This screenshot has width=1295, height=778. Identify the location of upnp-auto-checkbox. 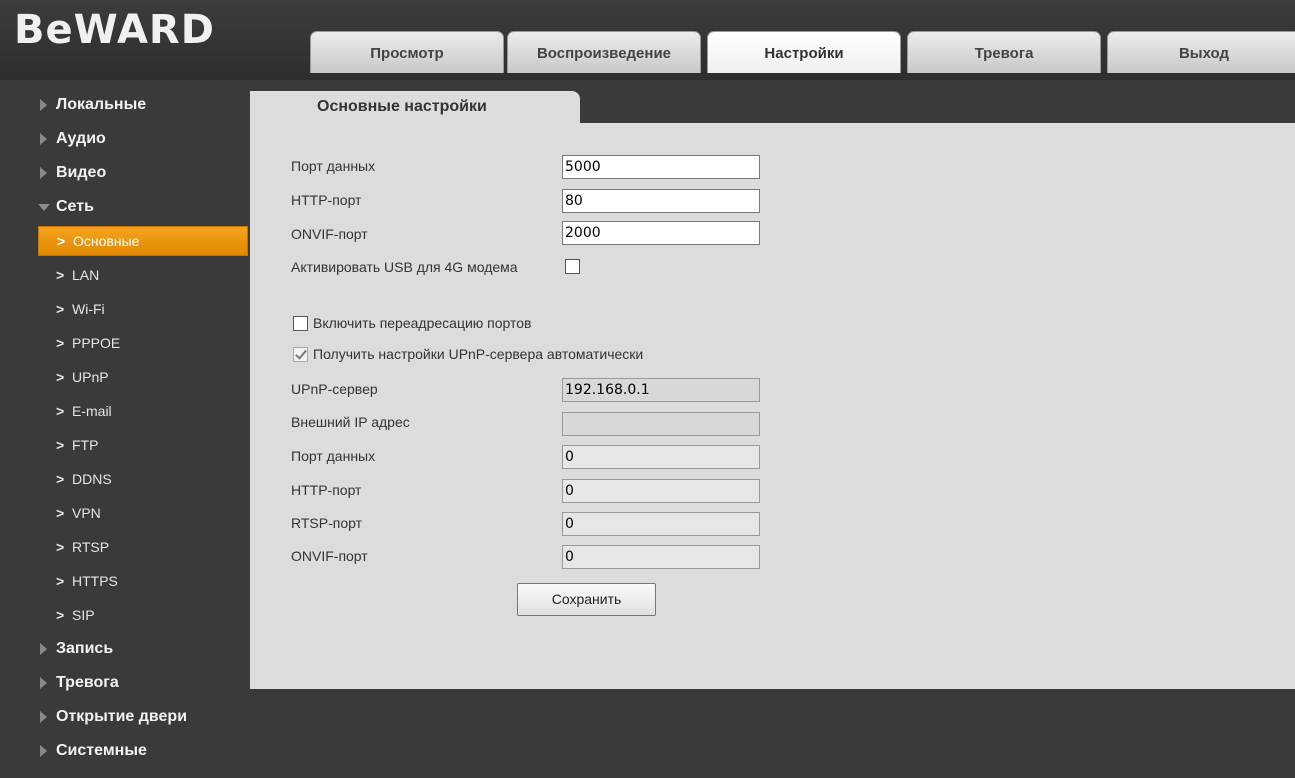
(300, 354).